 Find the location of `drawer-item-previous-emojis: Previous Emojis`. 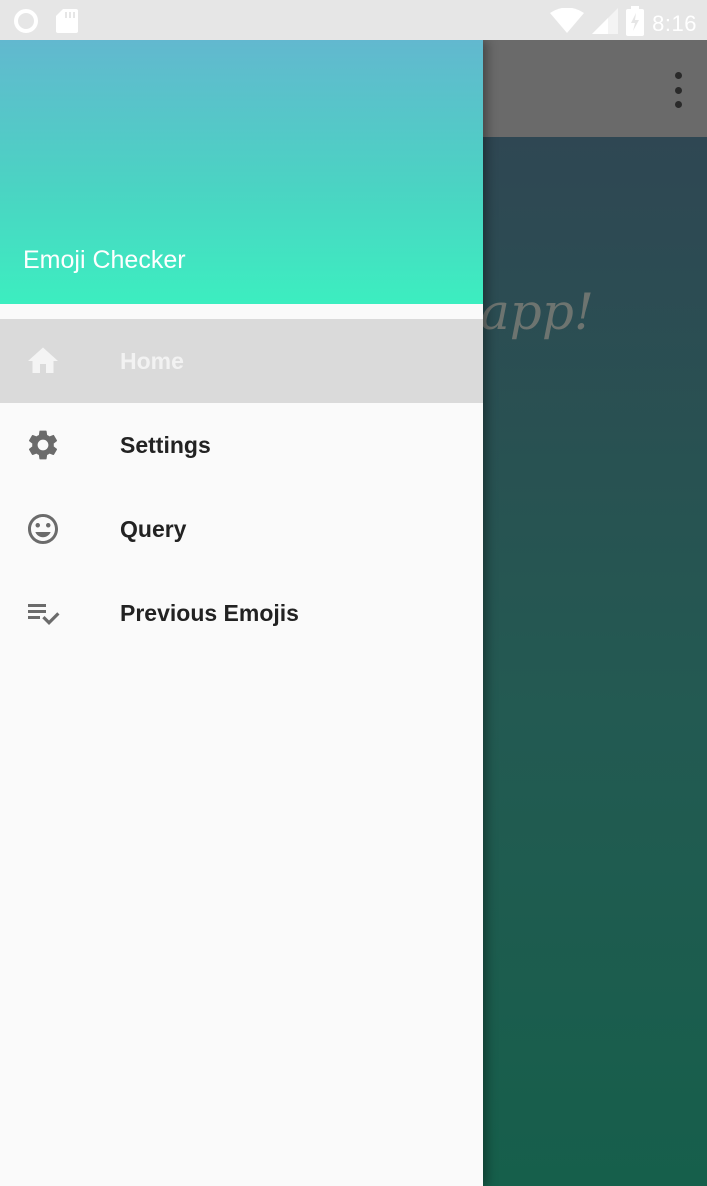

drawer-item-previous-emojis: Previous Emojis is located at coordinates (241, 613).